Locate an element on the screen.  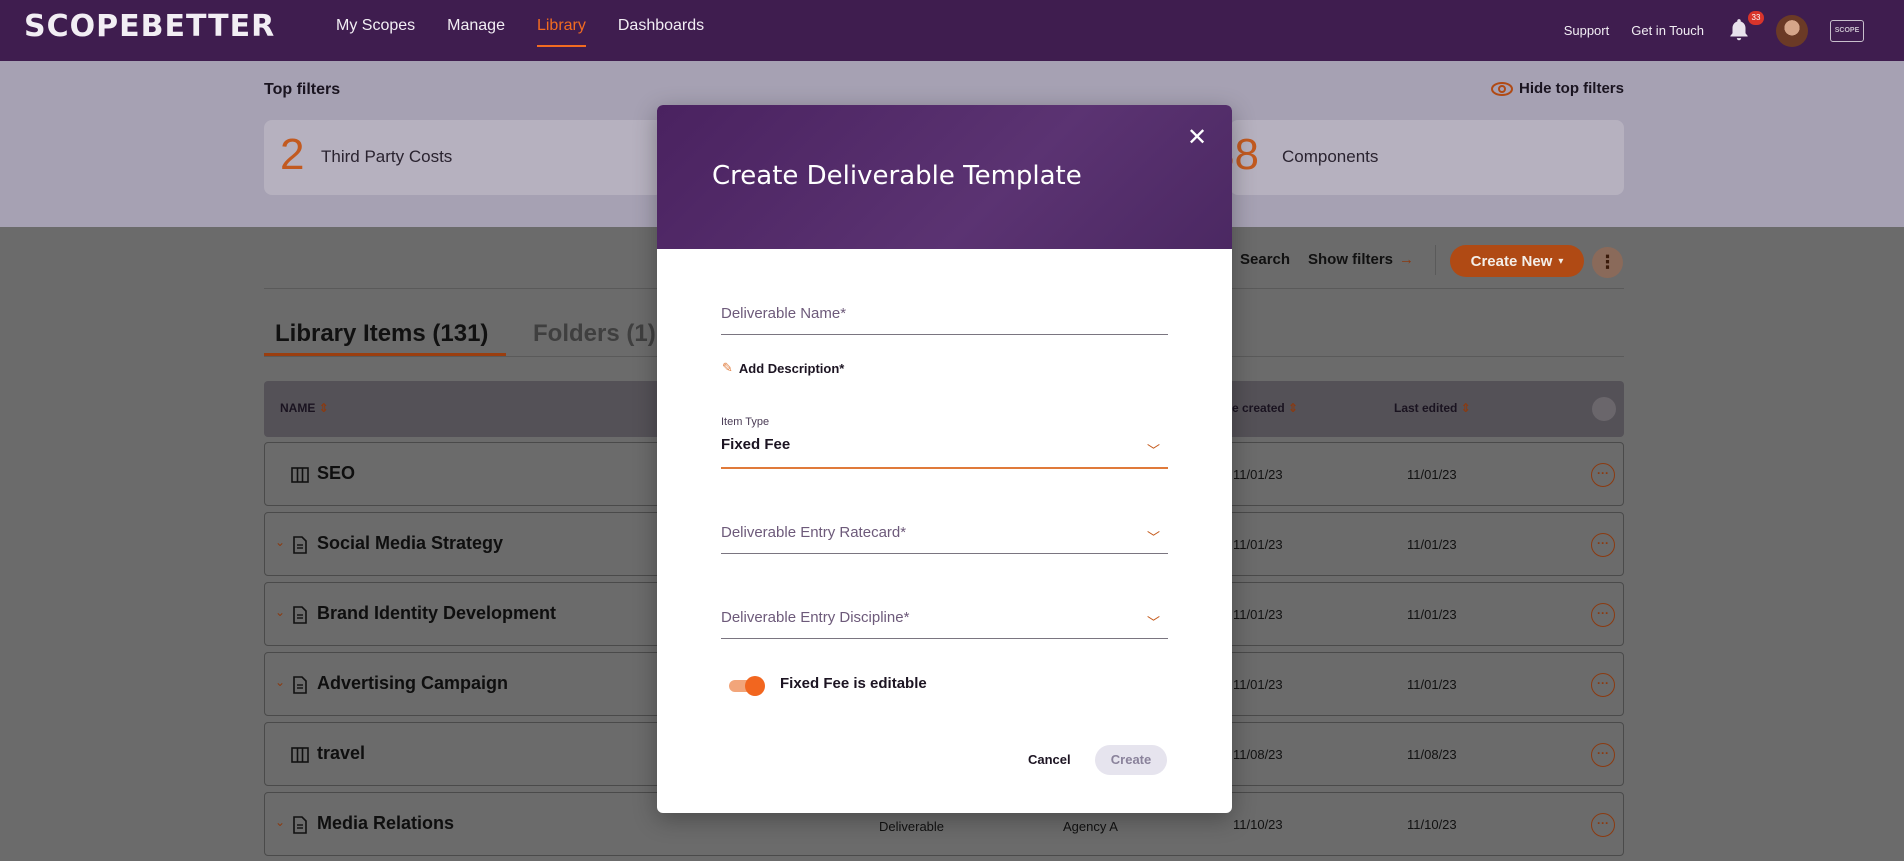
chevron-down-icon: ▾ is located at coordinates (1561, 261).